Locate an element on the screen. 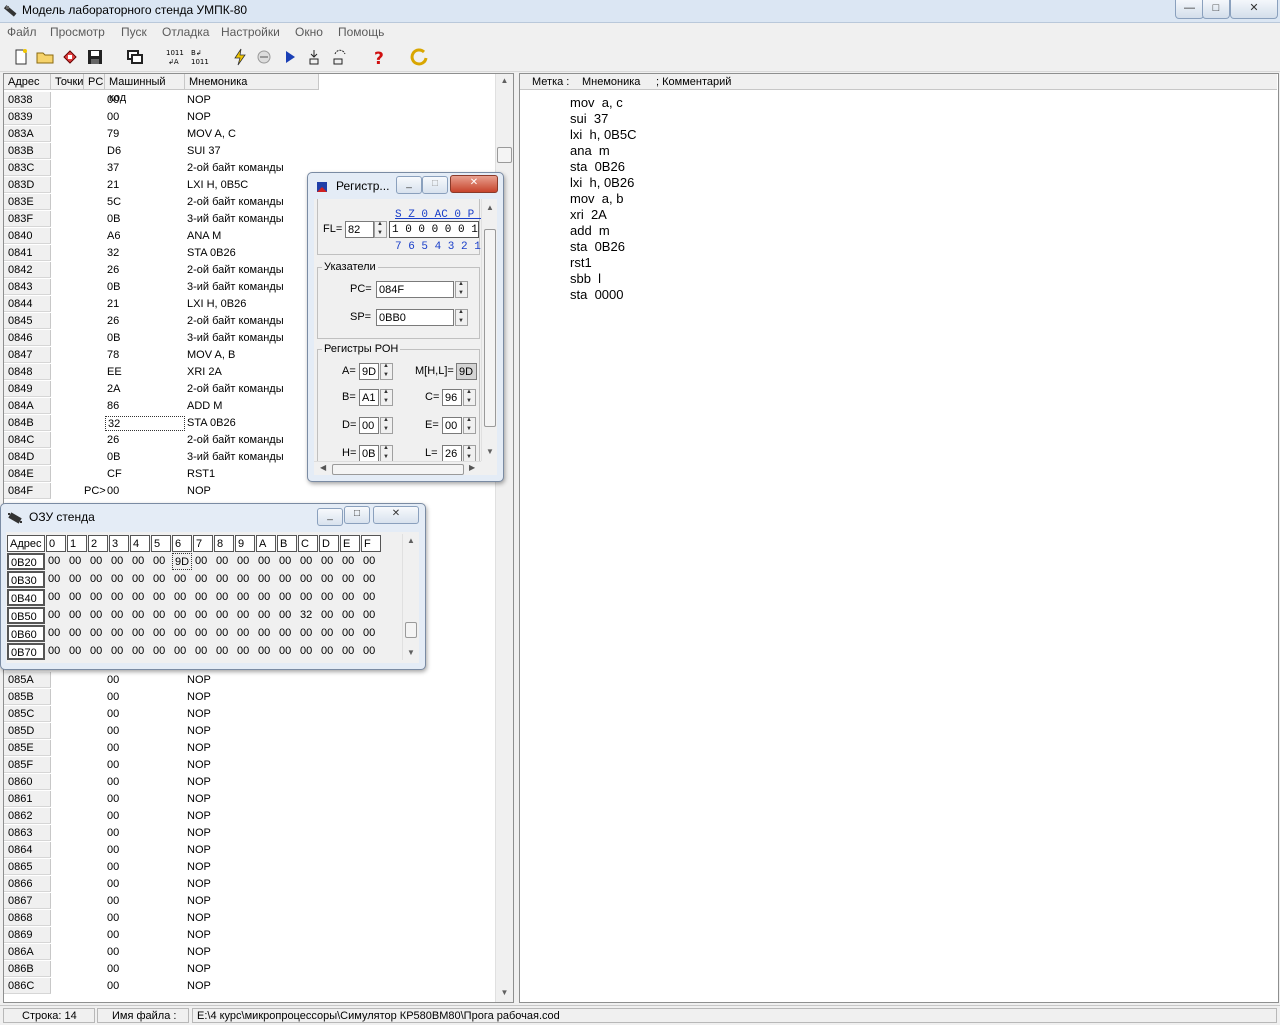 This screenshot has height=1025, width=1280. step-run-icon is located at coordinates (290, 57).